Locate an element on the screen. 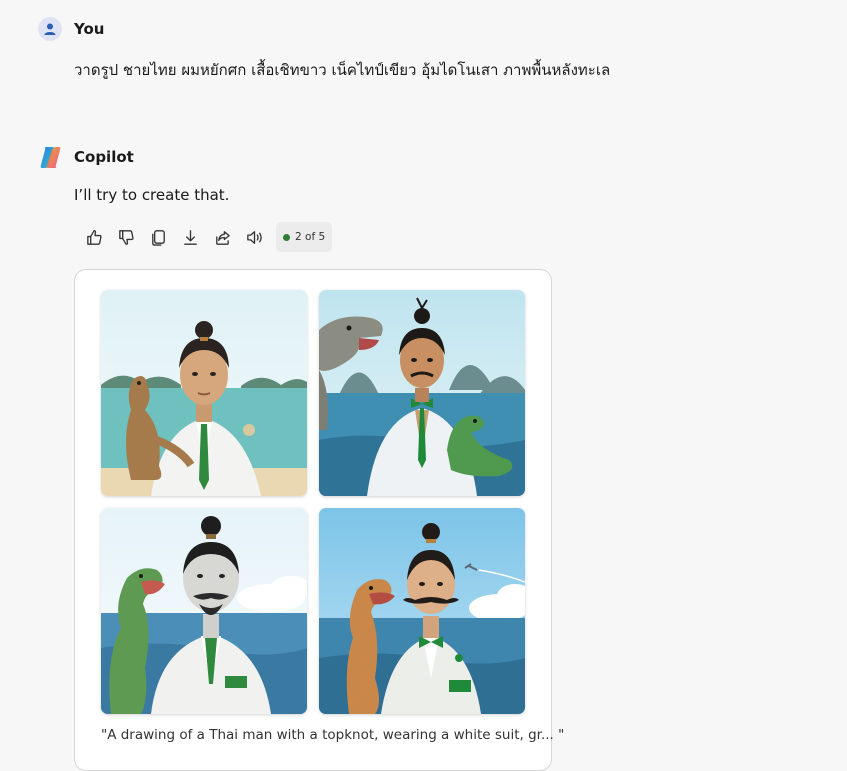 The image size is (847, 771). share-icon is located at coordinates (222, 237).